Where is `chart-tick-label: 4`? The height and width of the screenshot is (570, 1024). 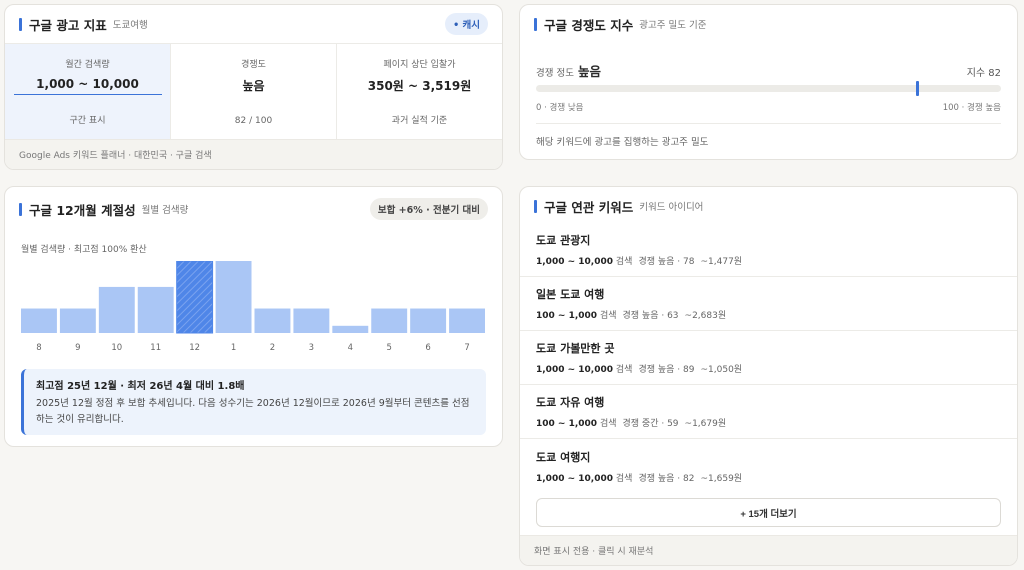 chart-tick-label: 4 is located at coordinates (350, 348).